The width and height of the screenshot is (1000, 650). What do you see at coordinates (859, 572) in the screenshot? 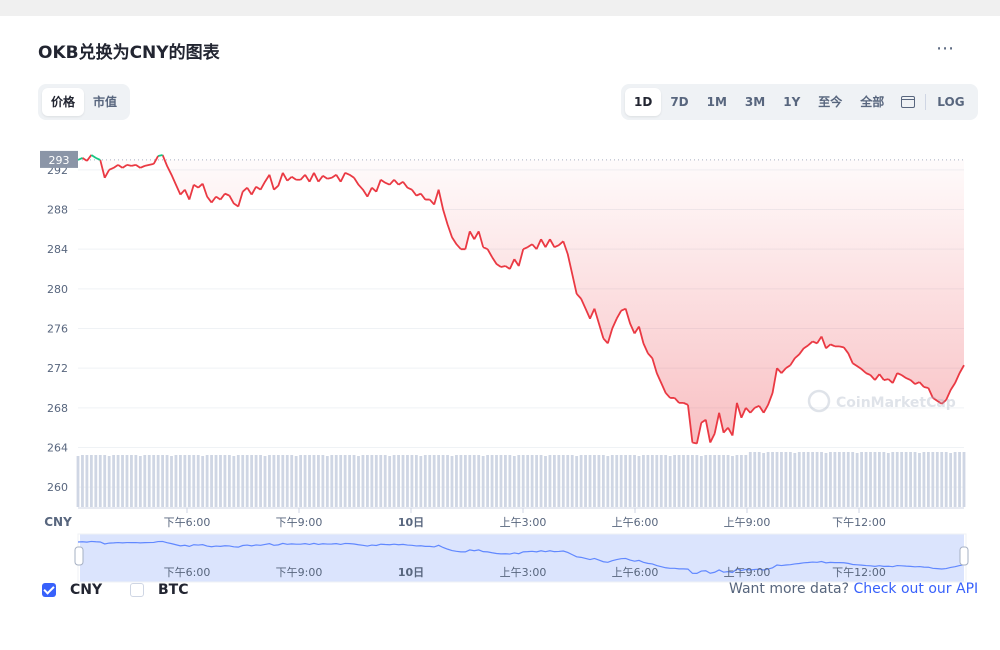
I see `navigator-tick-label: 下午12:00` at bounding box center [859, 572].